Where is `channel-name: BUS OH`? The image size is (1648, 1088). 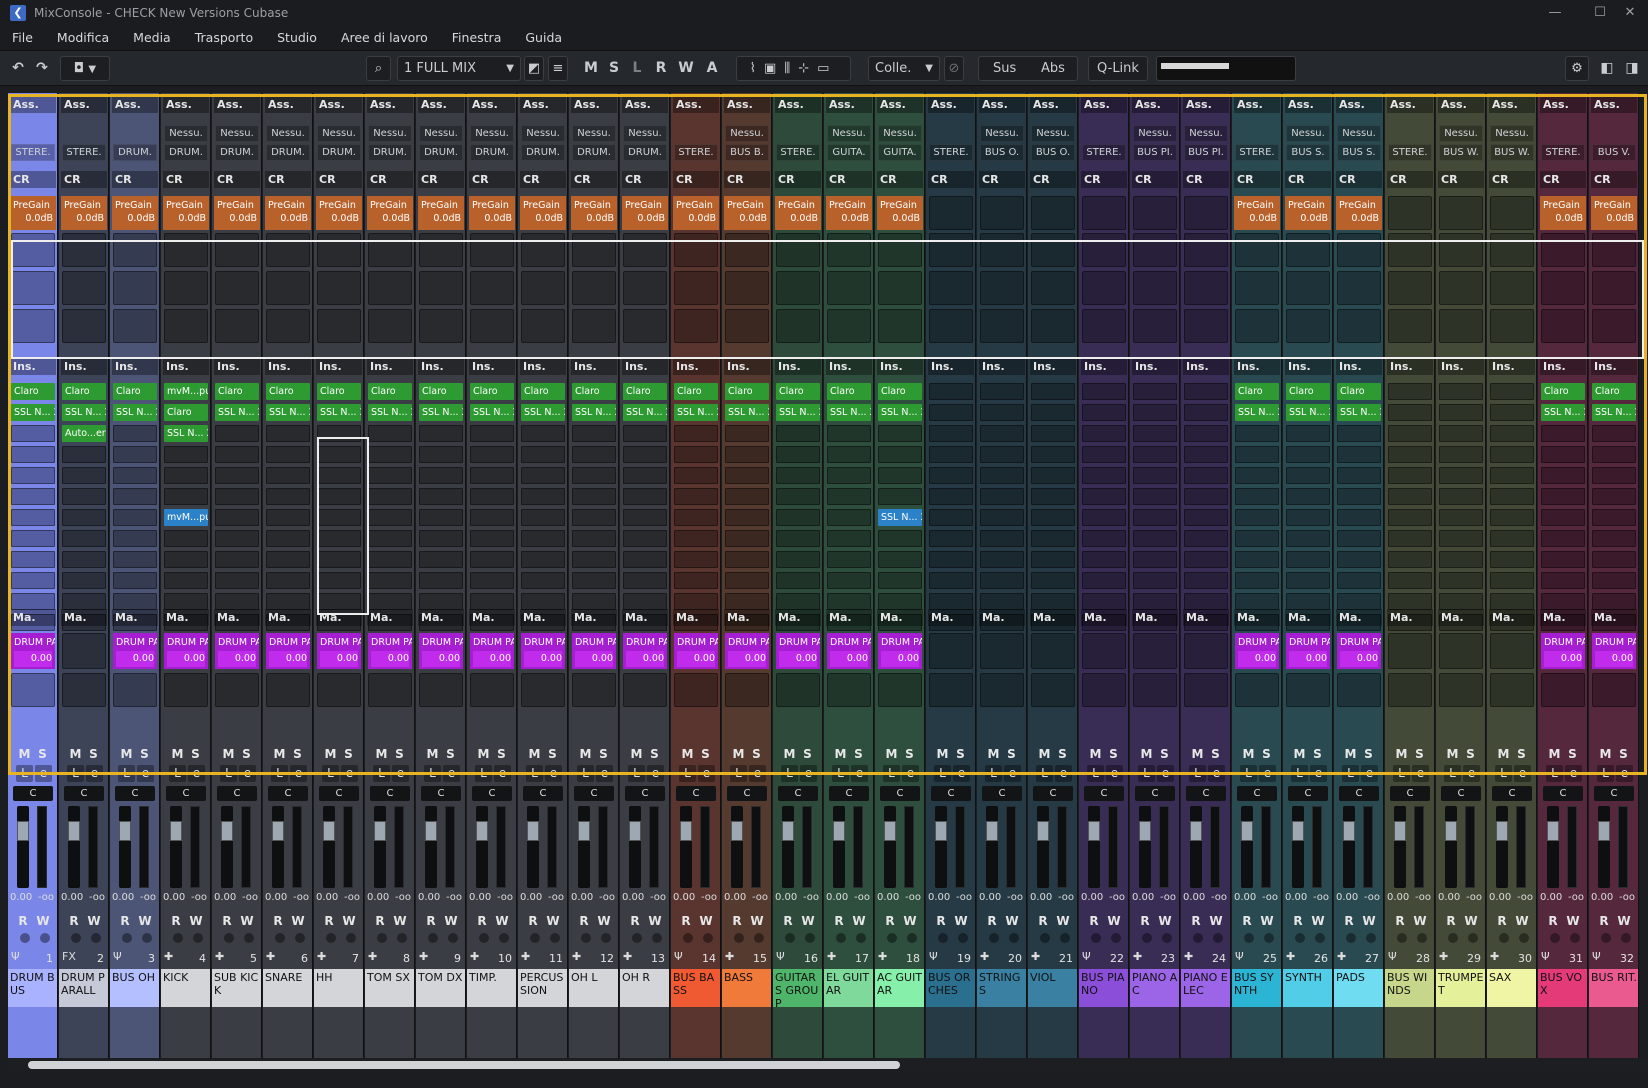 channel-name: BUS OH is located at coordinates (134, 988).